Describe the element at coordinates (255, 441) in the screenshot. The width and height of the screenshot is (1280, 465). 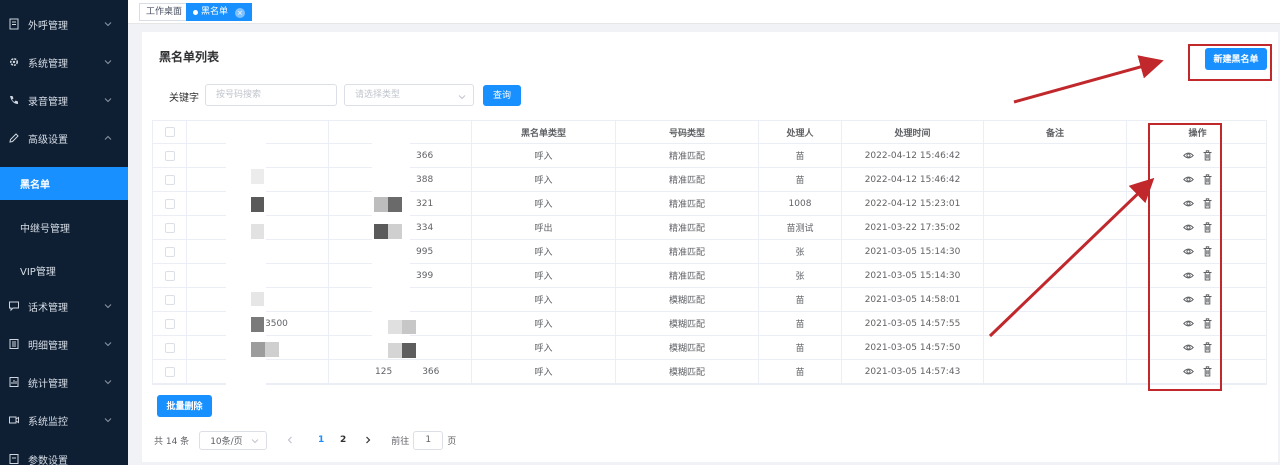
I see `chevron-down-icon` at that location.